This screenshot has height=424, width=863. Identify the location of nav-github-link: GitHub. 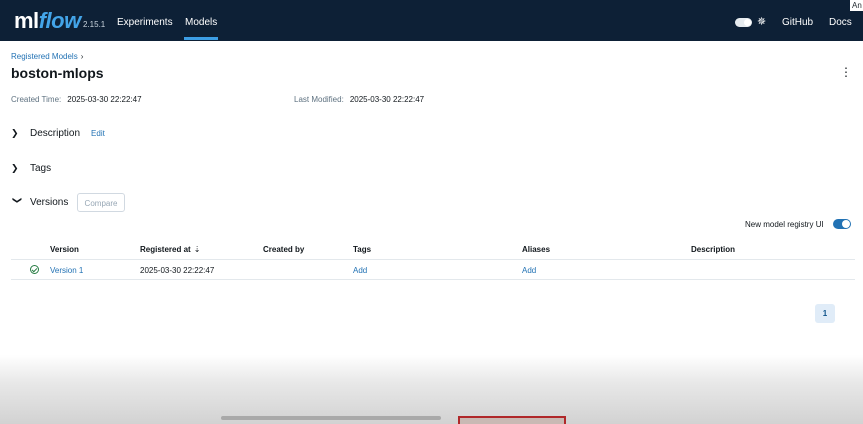
(797, 22).